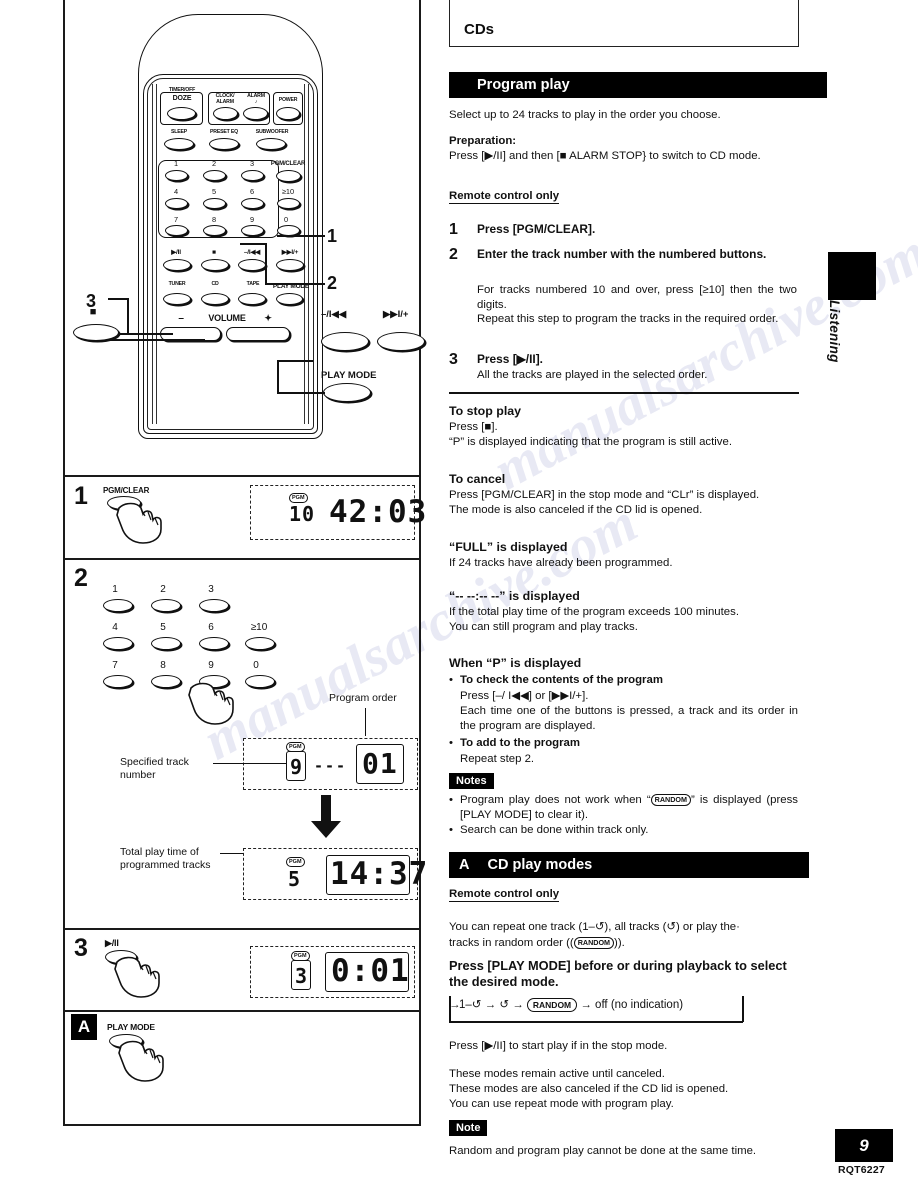 This screenshot has width=918, height=1188. What do you see at coordinates (401, 341) in the screenshot?
I see `external-ffwd-key` at bounding box center [401, 341].